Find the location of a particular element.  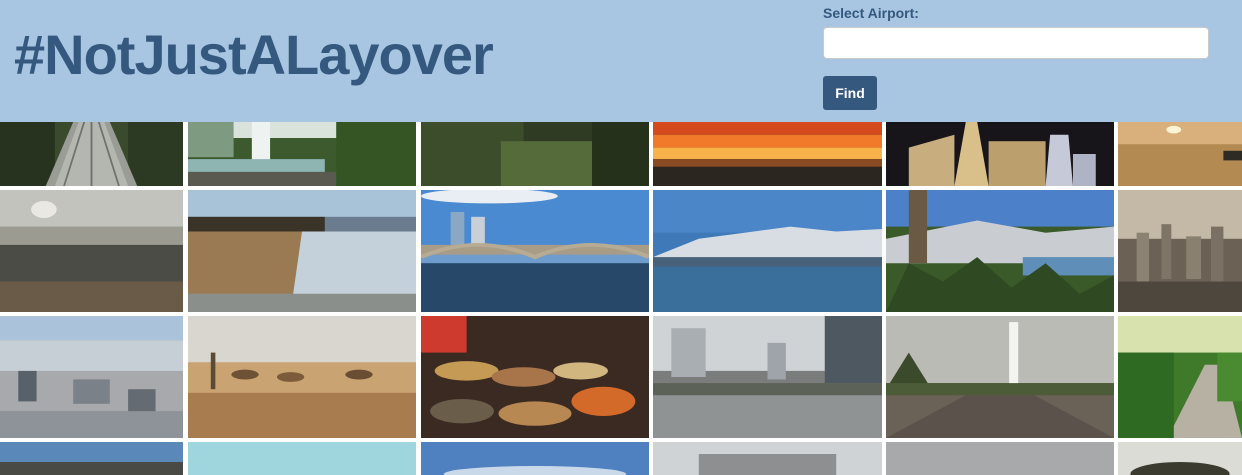

photo-iguazu-falls is located at coordinates (302, 251).